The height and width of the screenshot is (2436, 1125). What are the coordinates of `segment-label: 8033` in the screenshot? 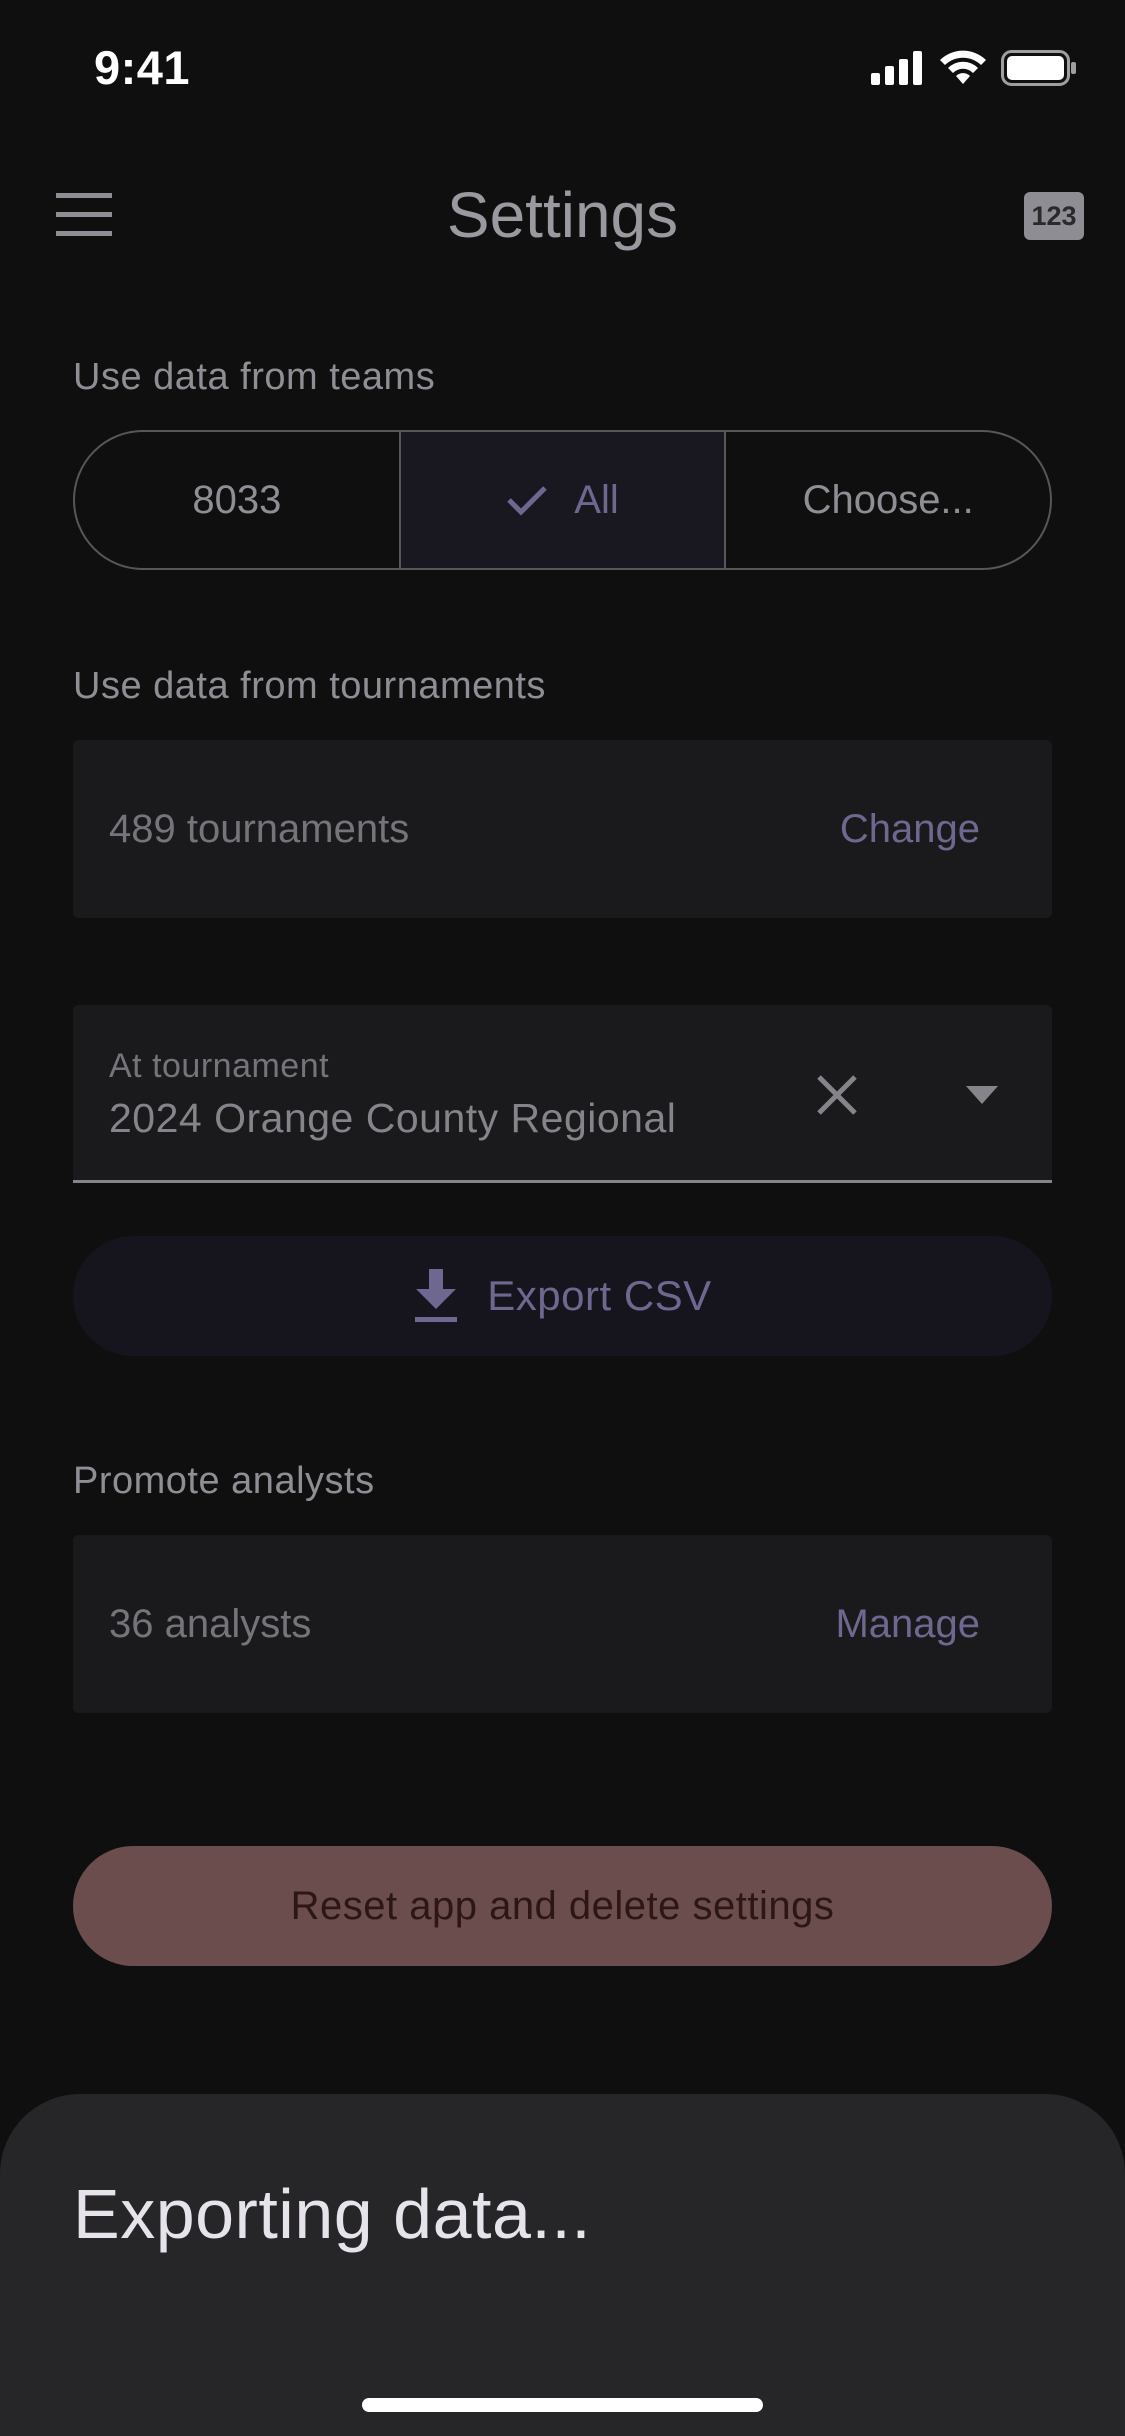 It's located at (237, 499).